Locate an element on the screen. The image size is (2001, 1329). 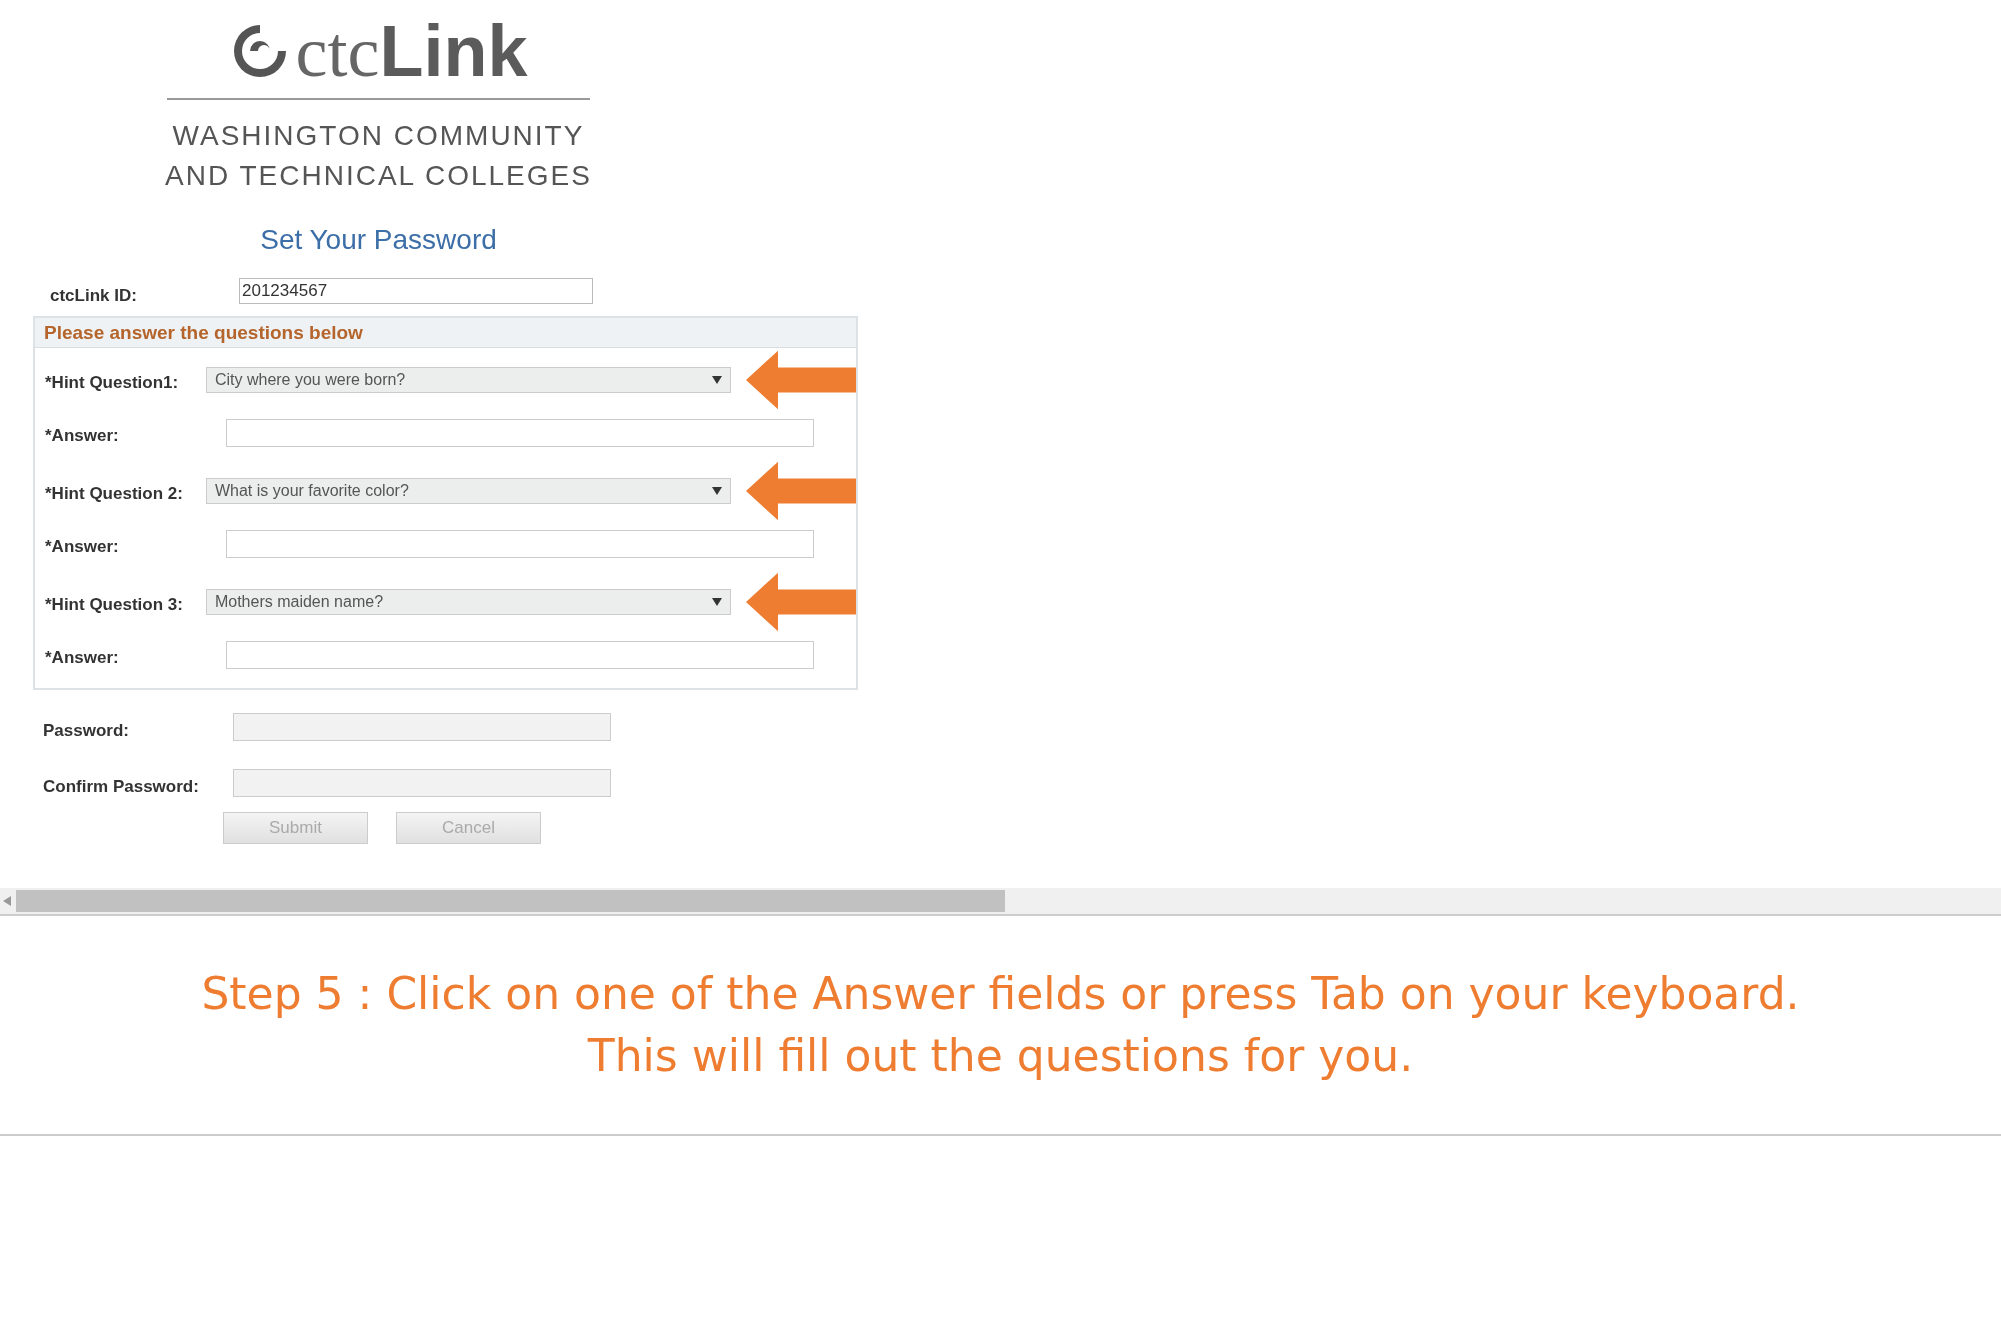
field-label: *Hint Question 2: is located at coordinates (114, 493).